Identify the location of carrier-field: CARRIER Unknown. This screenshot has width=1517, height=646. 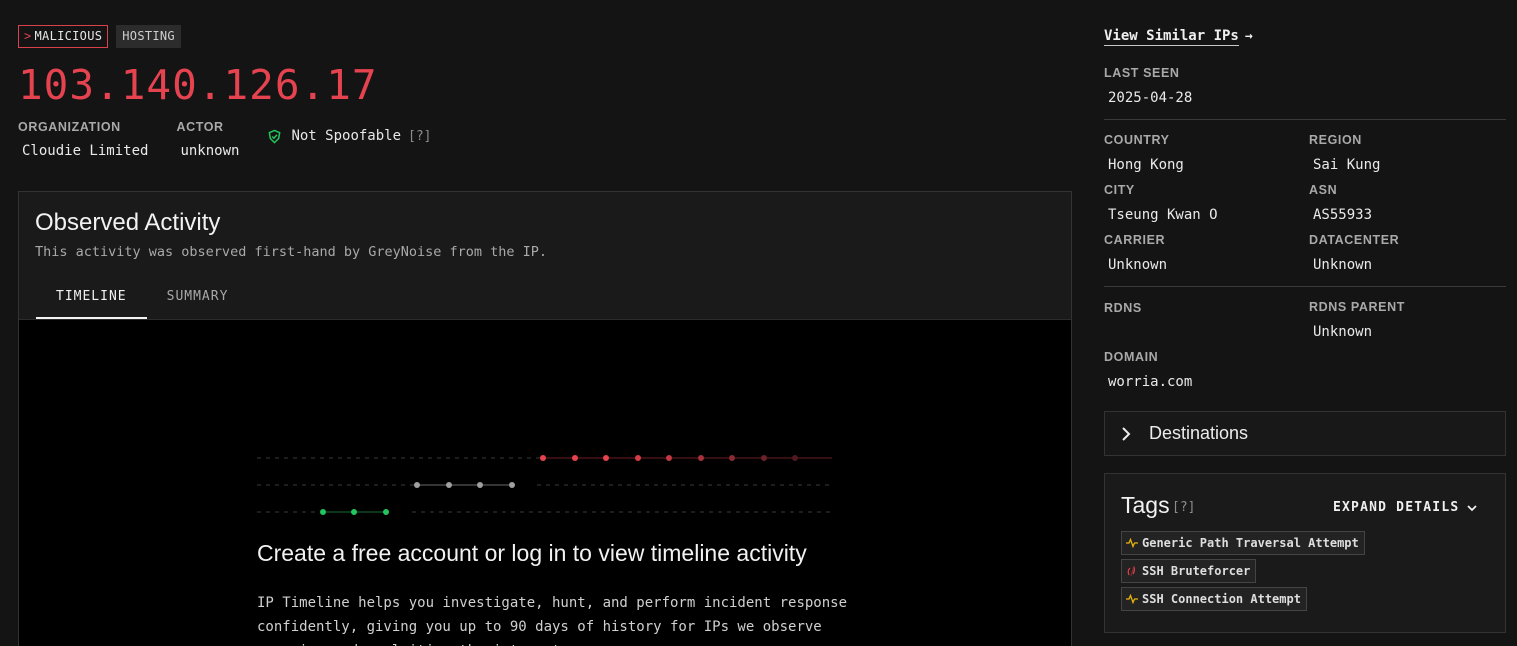
(1136, 253).